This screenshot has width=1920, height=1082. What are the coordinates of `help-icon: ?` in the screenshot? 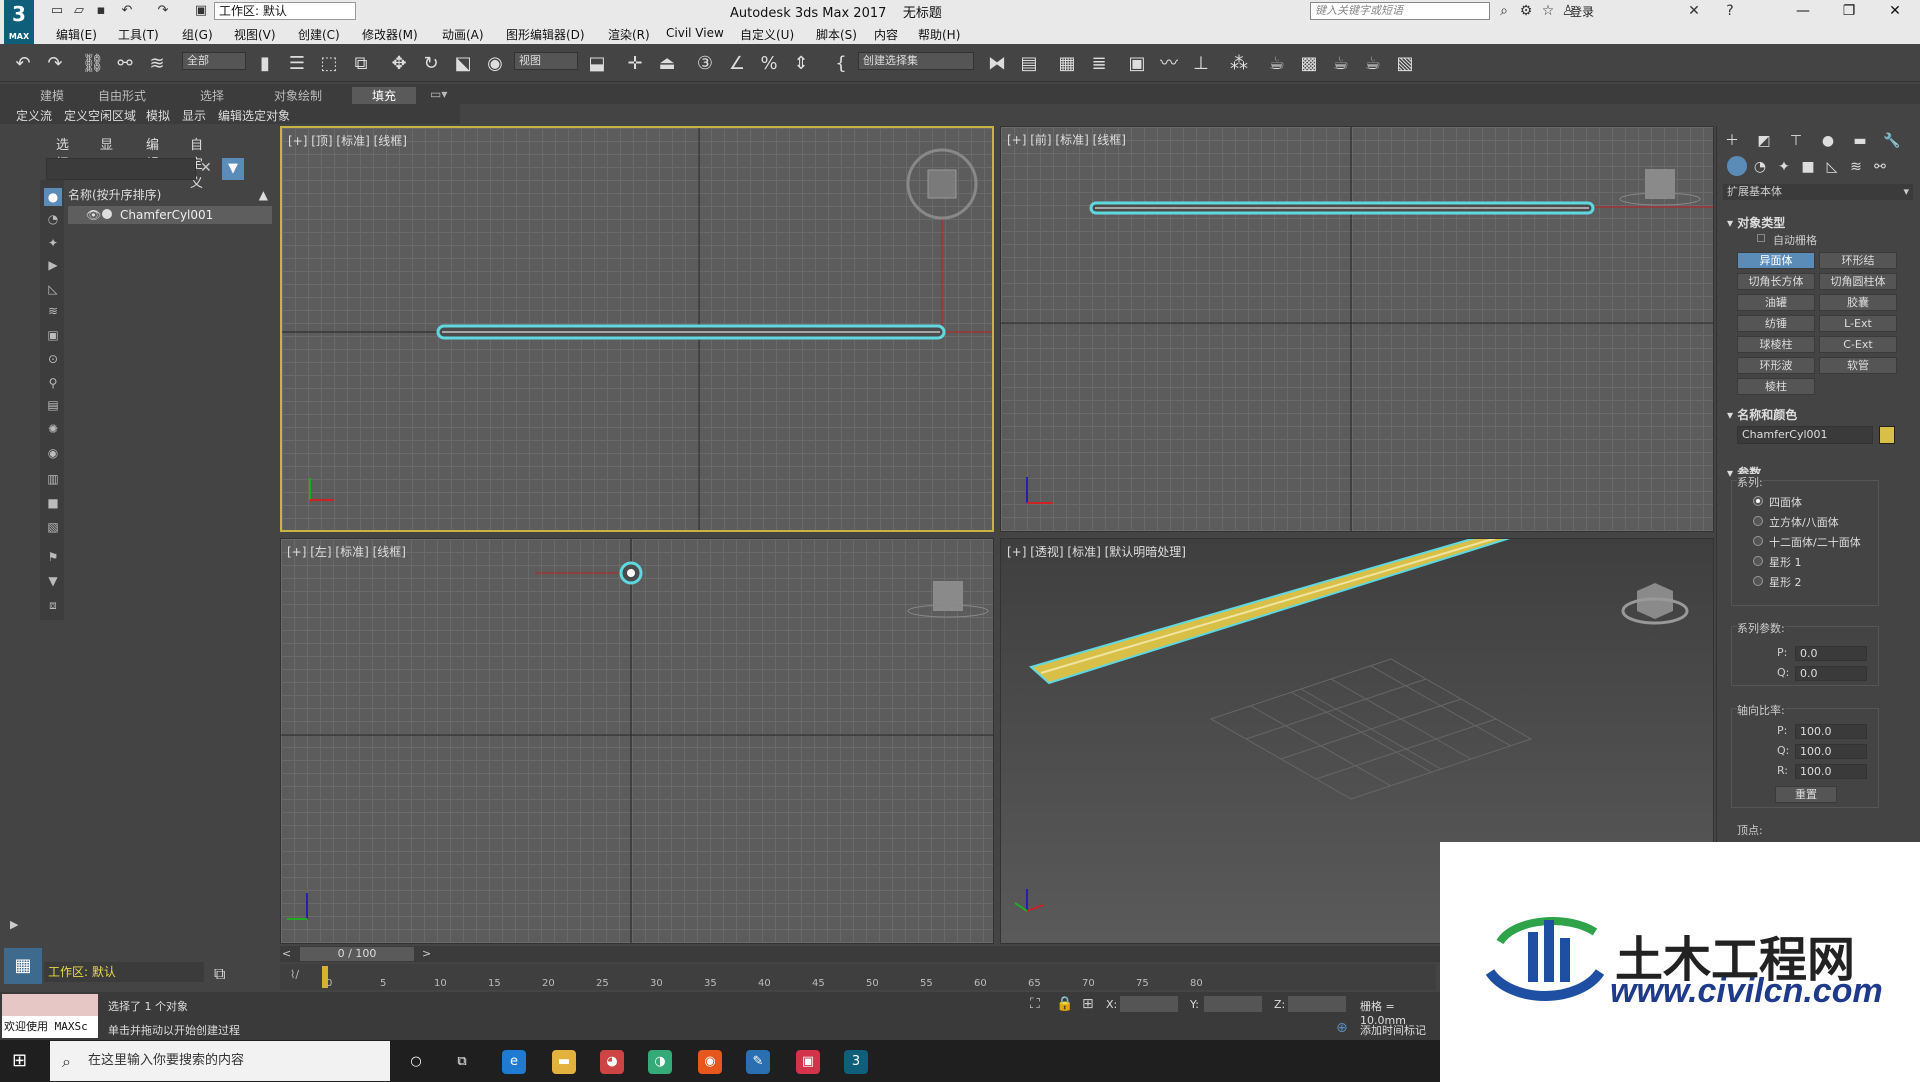 It's located at (1730, 11).